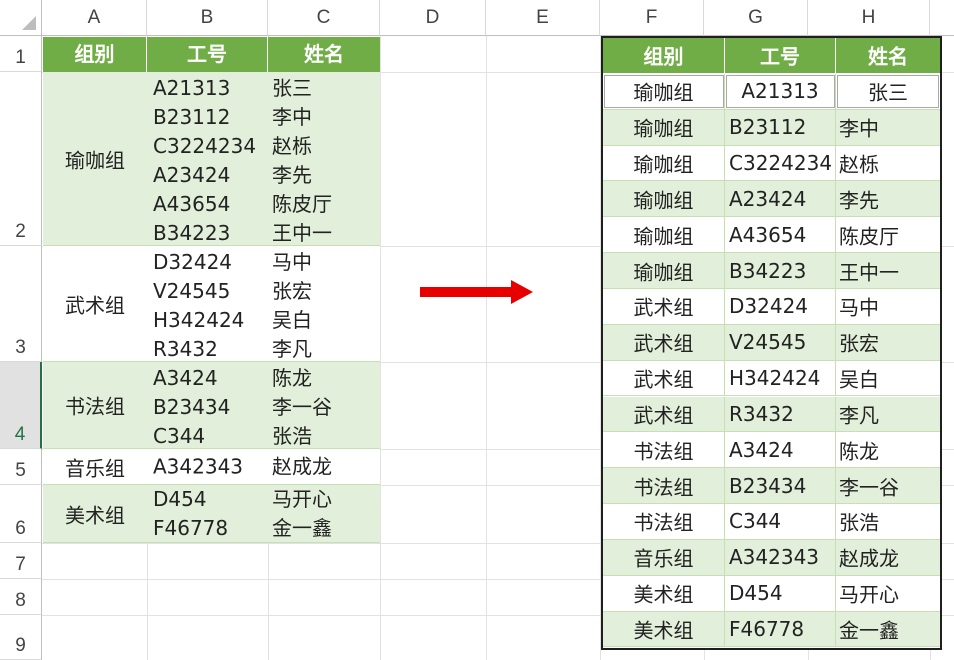 The height and width of the screenshot is (660, 954). Describe the element at coordinates (780, 593) in the screenshot. I see `result-id-cell: D454` at that location.